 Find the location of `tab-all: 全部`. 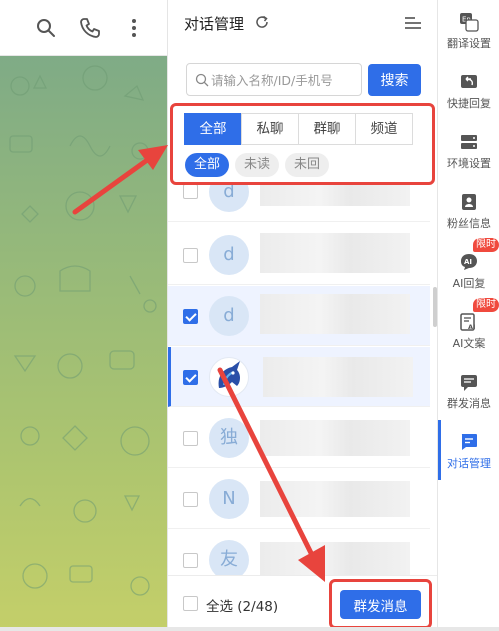

tab-all: 全部 is located at coordinates (213, 129).